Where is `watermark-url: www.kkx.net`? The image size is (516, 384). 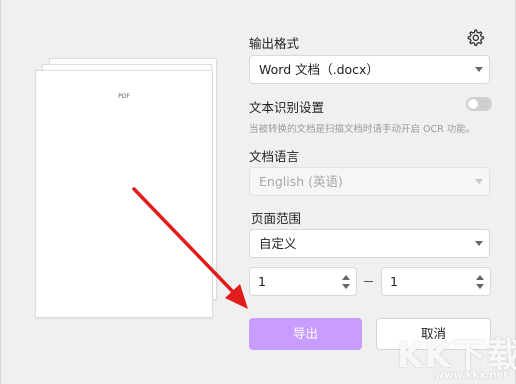 watermark-url: www.kkx.net is located at coordinates (472, 375).